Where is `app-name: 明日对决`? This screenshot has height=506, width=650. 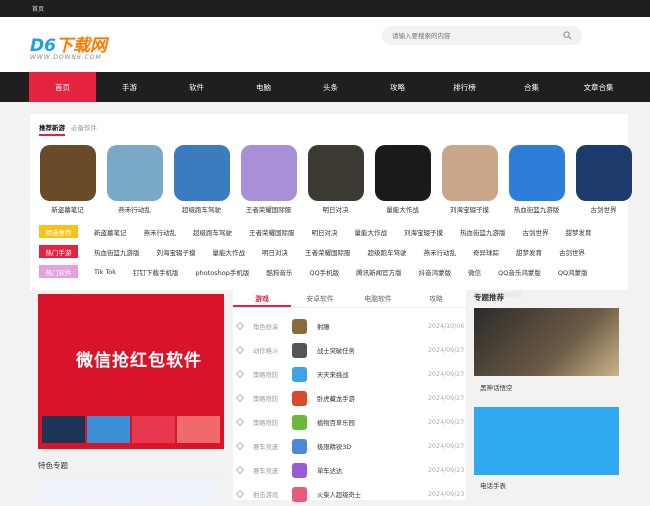 app-name: 明日对决 is located at coordinates (335, 209).